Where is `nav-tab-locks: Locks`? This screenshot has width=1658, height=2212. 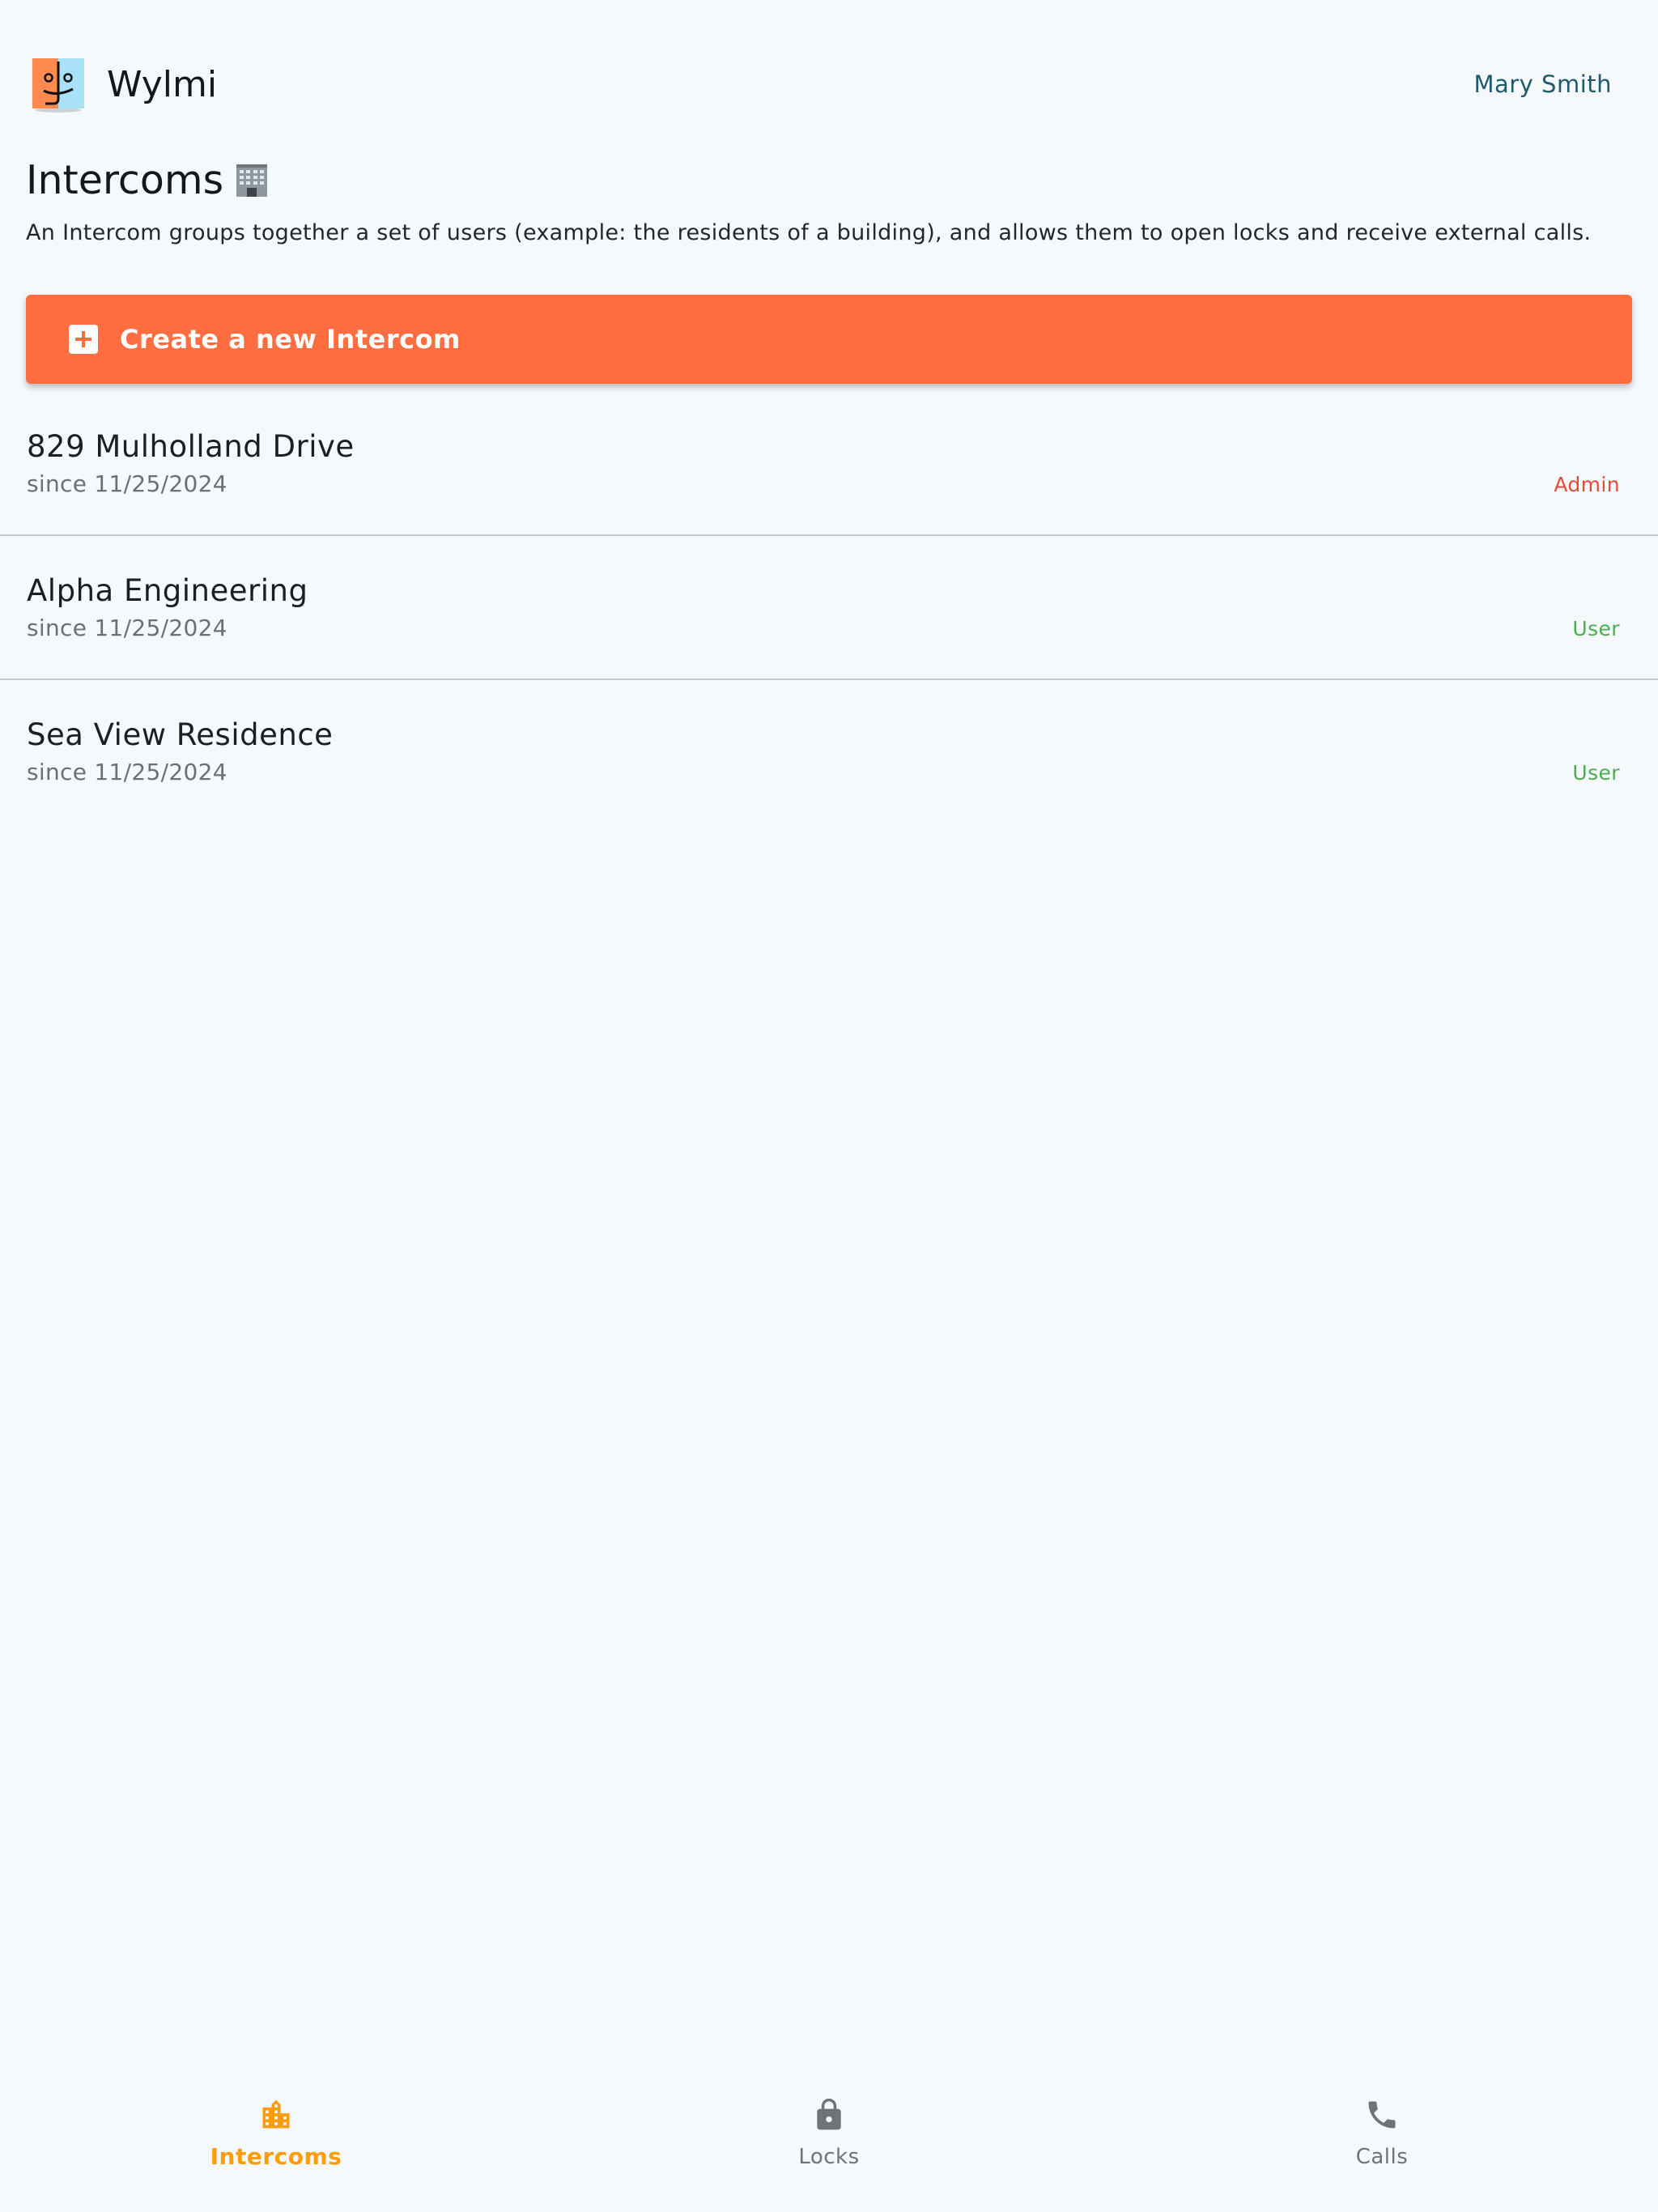
nav-tab-locks: Locks is located at coordinates (829, 2143).